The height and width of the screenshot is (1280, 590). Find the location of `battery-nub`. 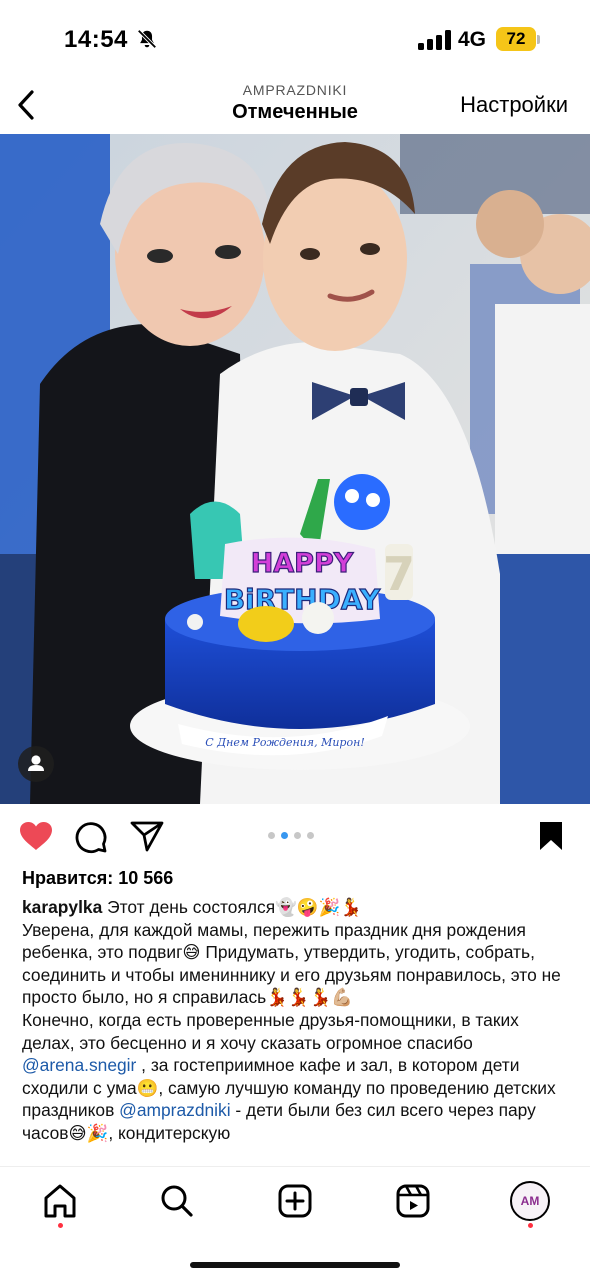

battery-nub is located at coordinates (538, 39).